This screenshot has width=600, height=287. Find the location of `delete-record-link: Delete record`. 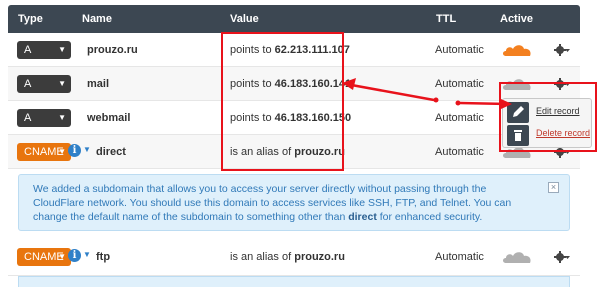

delete-record-link: Delete record is located at coordinates (563, 133).